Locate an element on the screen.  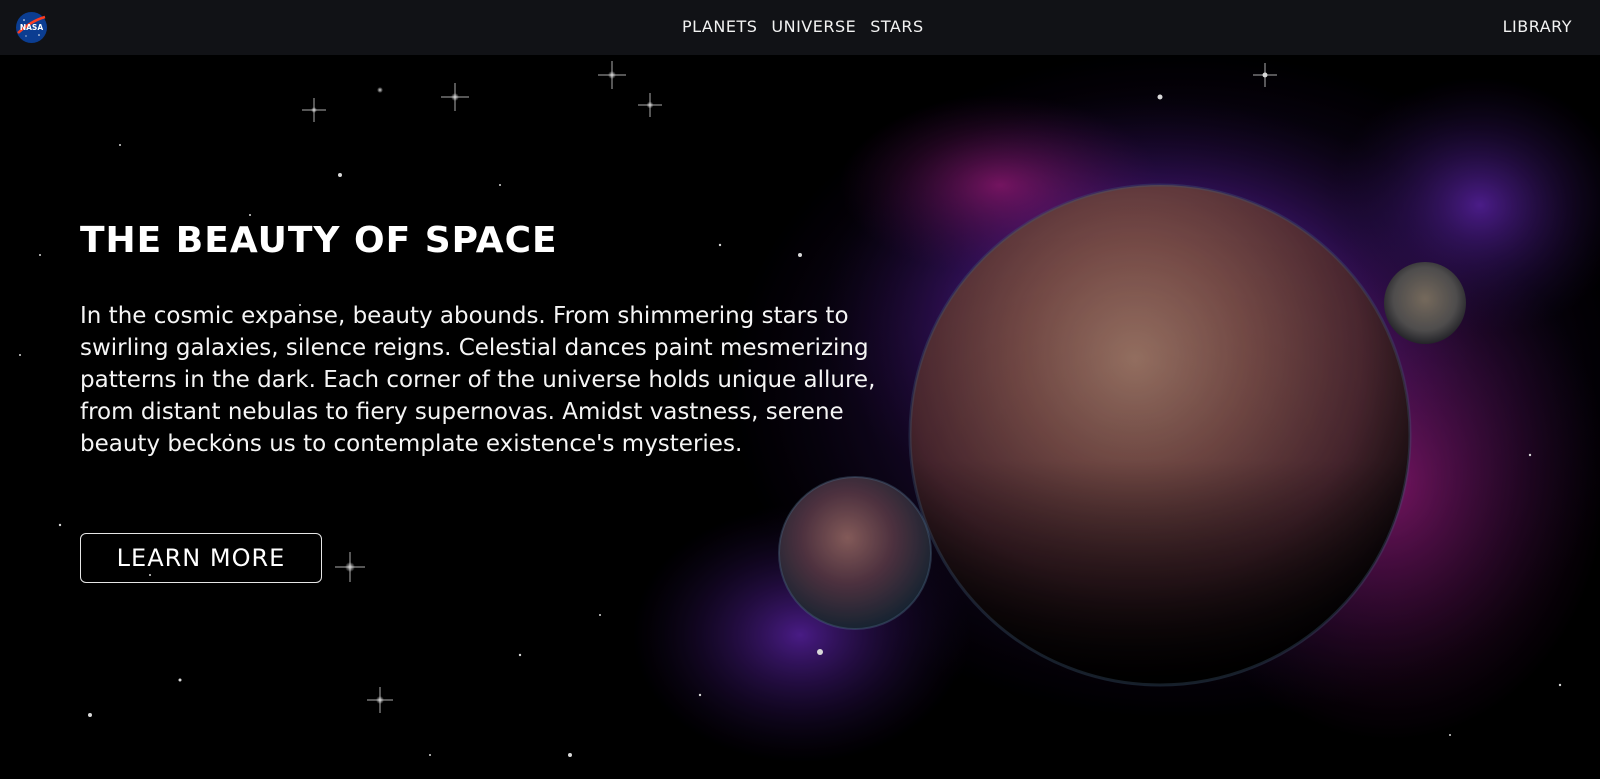
svg-text: NASA is located at coordinates (31, 27).